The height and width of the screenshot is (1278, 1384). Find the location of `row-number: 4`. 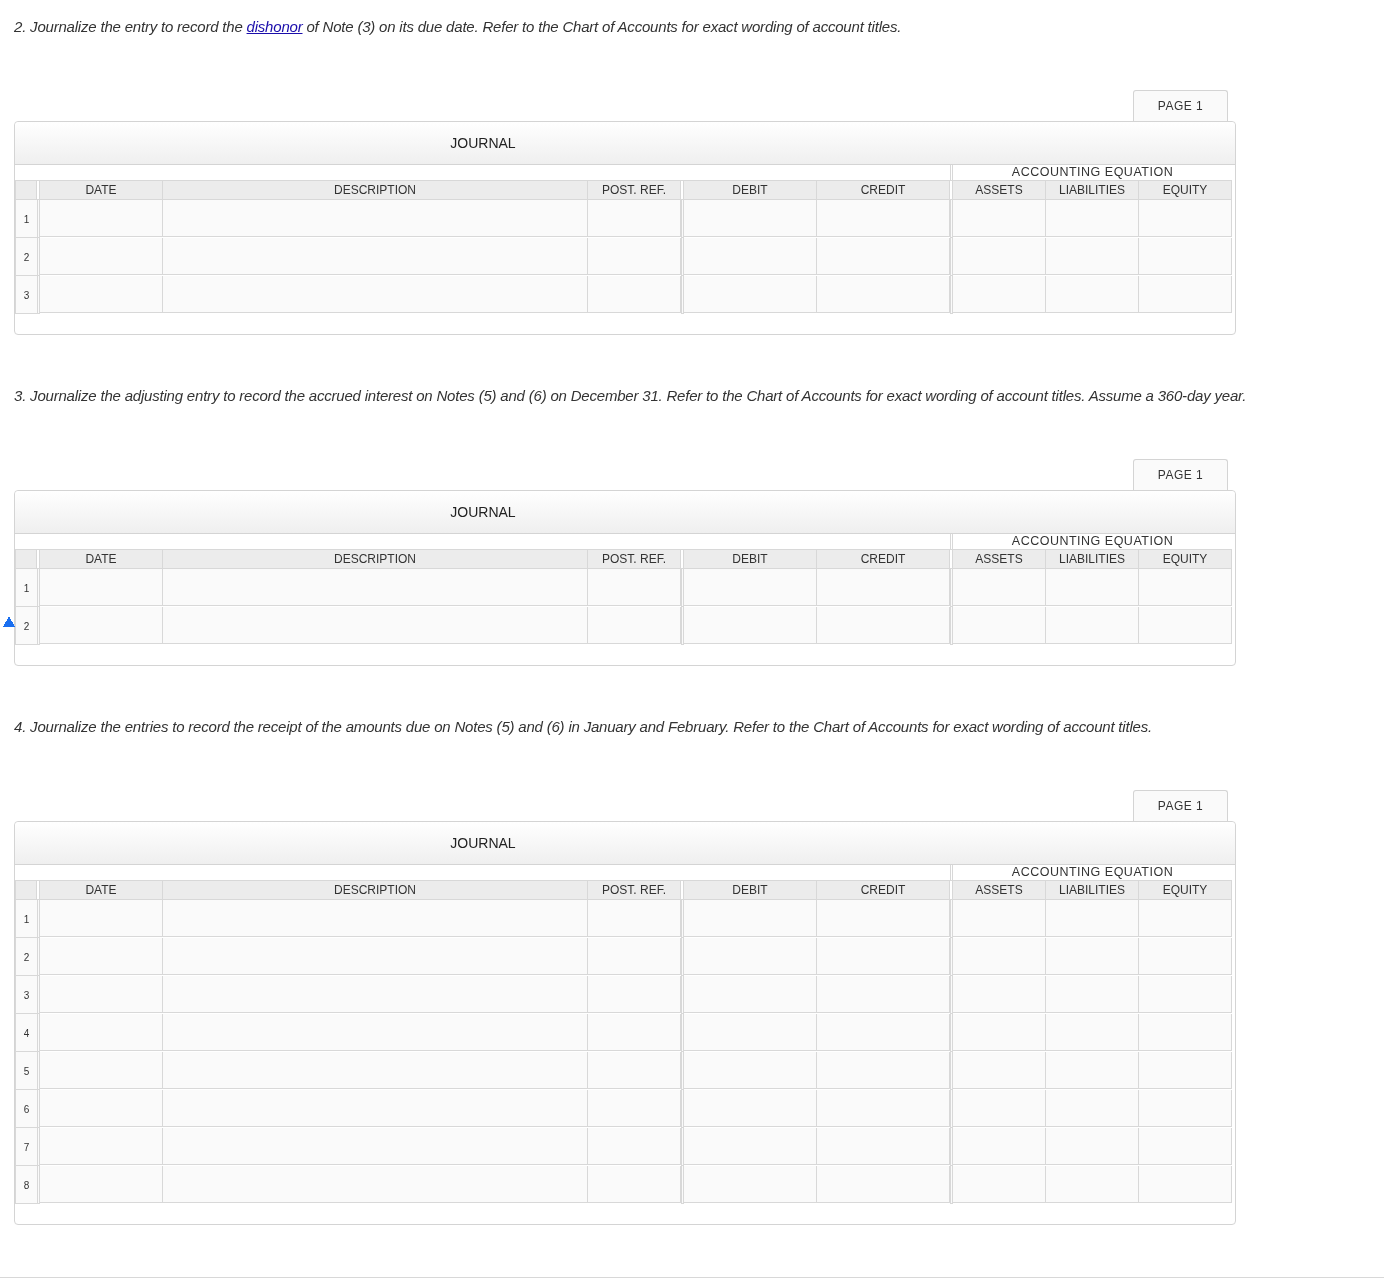

row-number: 4 is located at coordinates (26, 1033).